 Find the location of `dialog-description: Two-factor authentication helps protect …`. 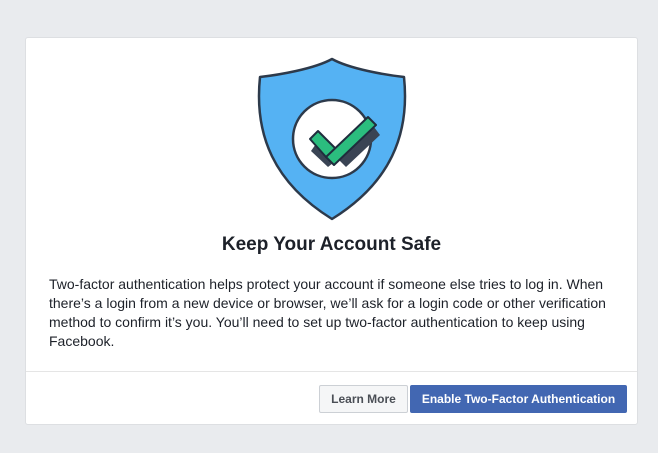

dialog-description: Two-factor authentication helps protect … is located at coordinates (327, 312).